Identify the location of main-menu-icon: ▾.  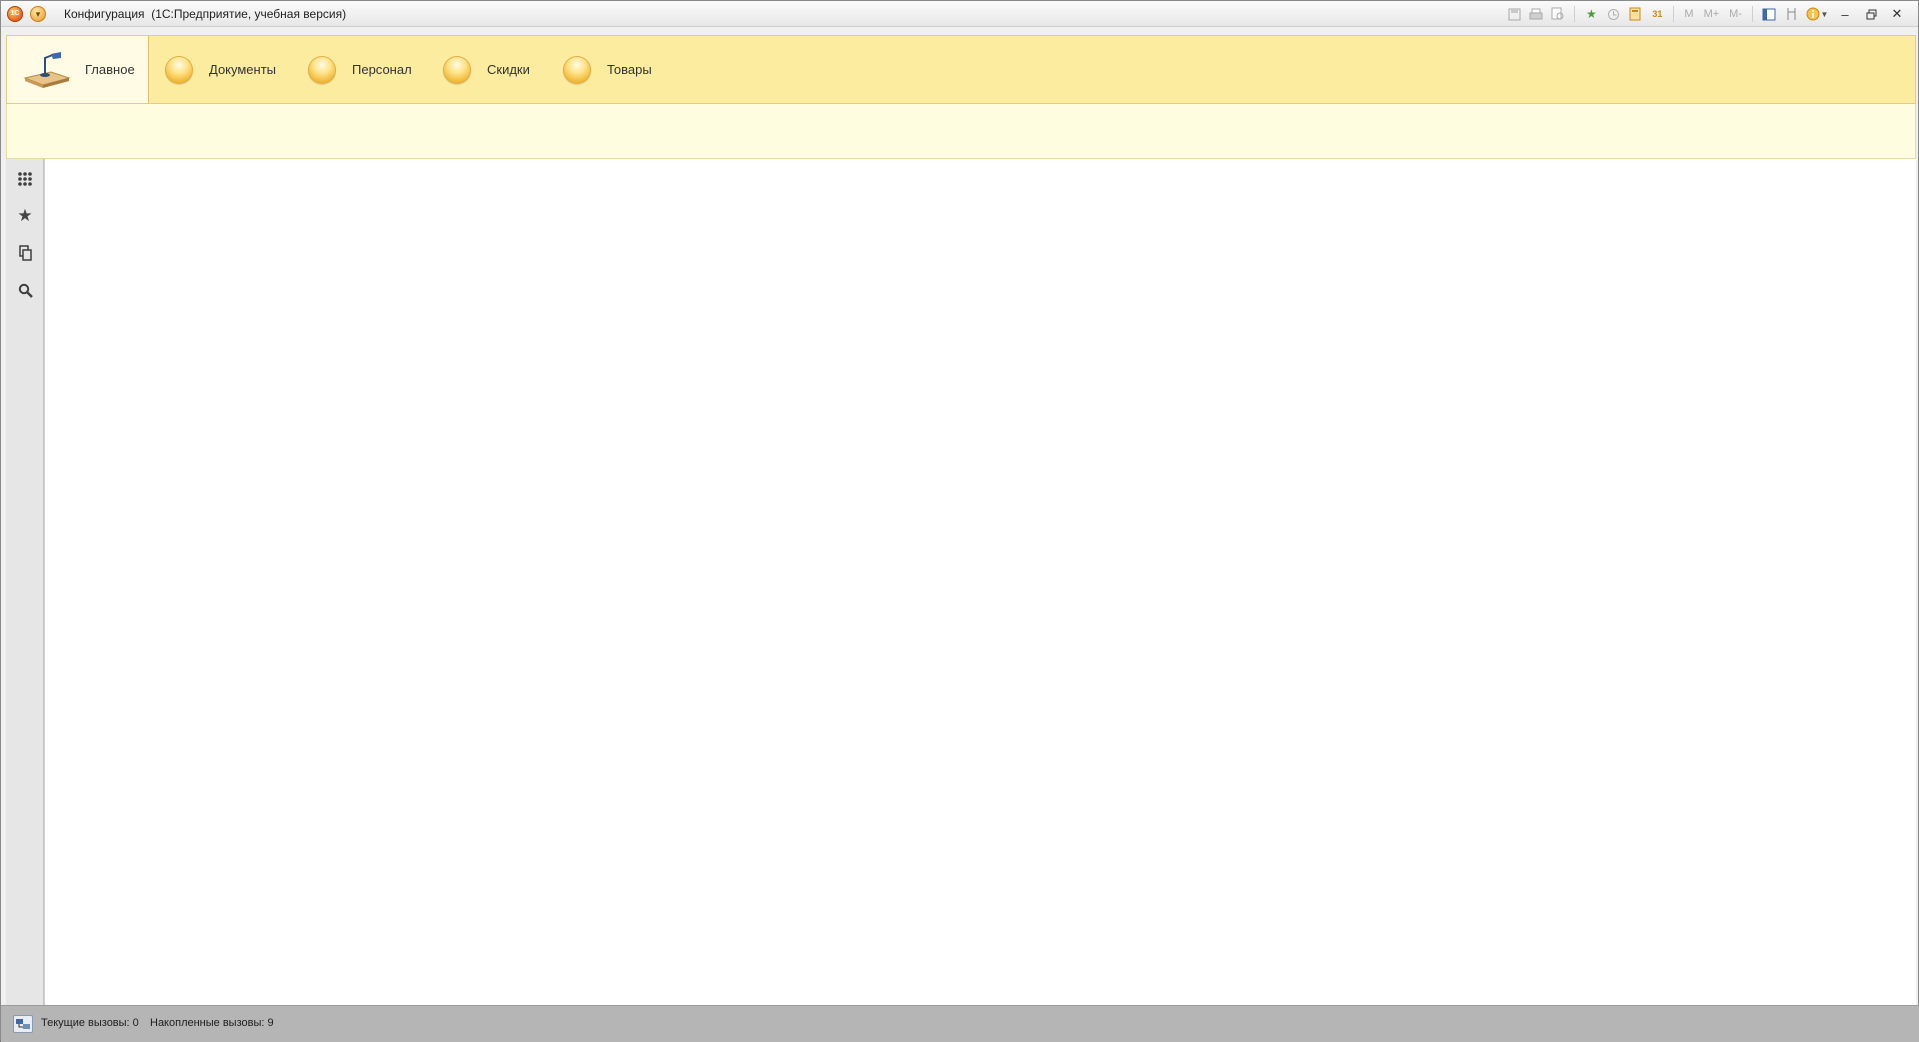
(38, 14).